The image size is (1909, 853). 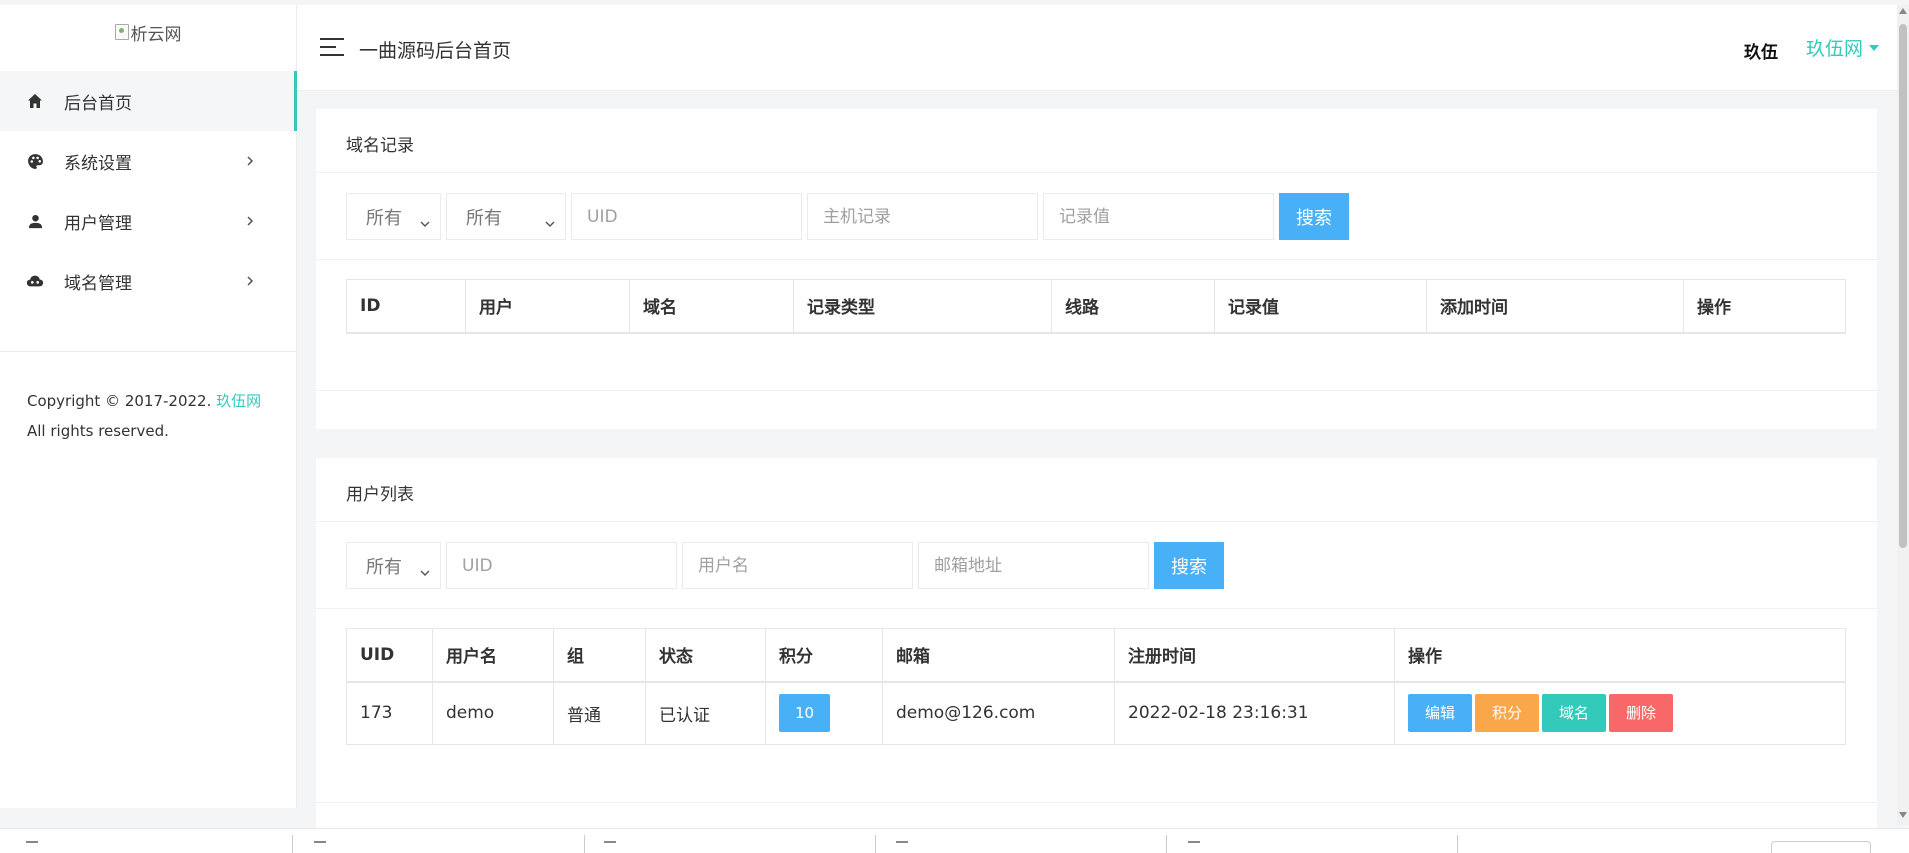 What do you see at coordinates (35, 281) in the screenshot?
I see `cloud-icon` at bounding box center [35, 281].